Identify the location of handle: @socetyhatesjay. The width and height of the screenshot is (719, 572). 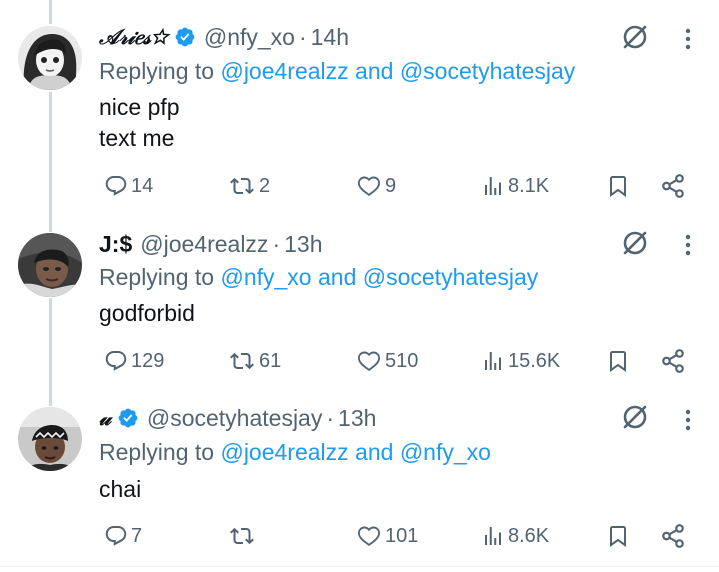
(235, 418).